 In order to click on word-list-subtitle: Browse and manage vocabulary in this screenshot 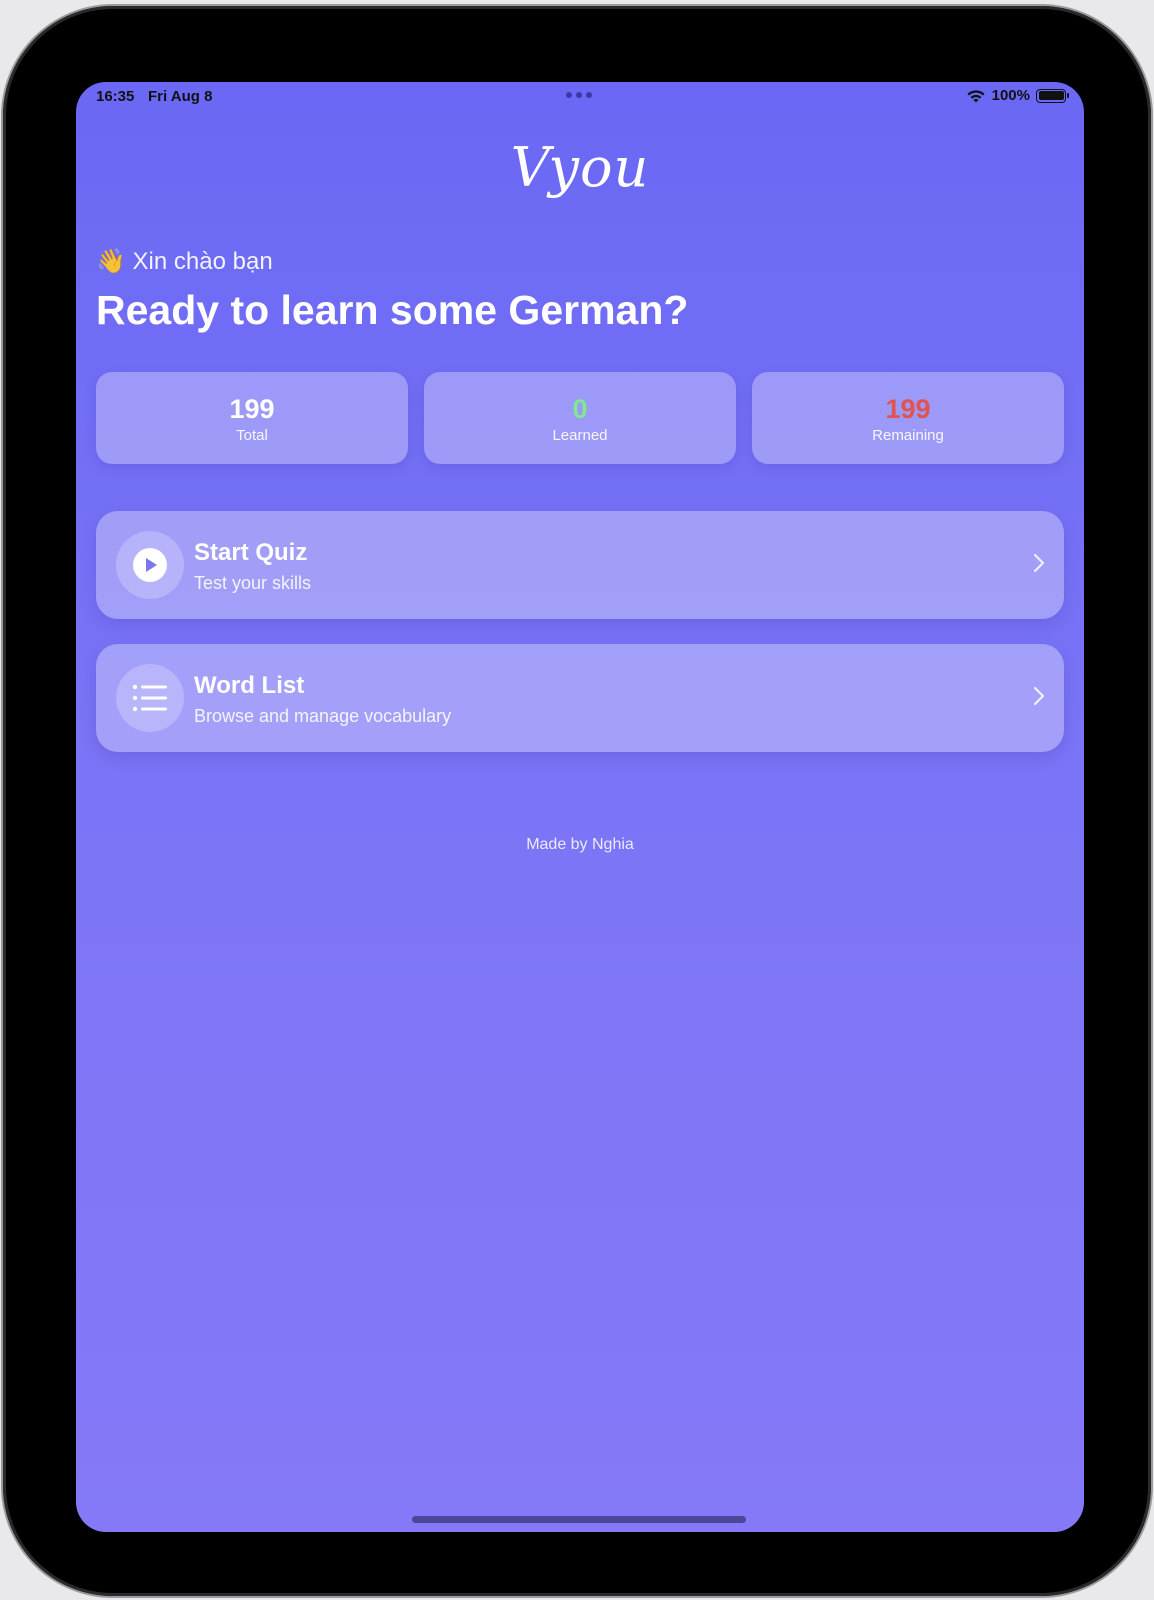, I will do `click(323, 716)`.